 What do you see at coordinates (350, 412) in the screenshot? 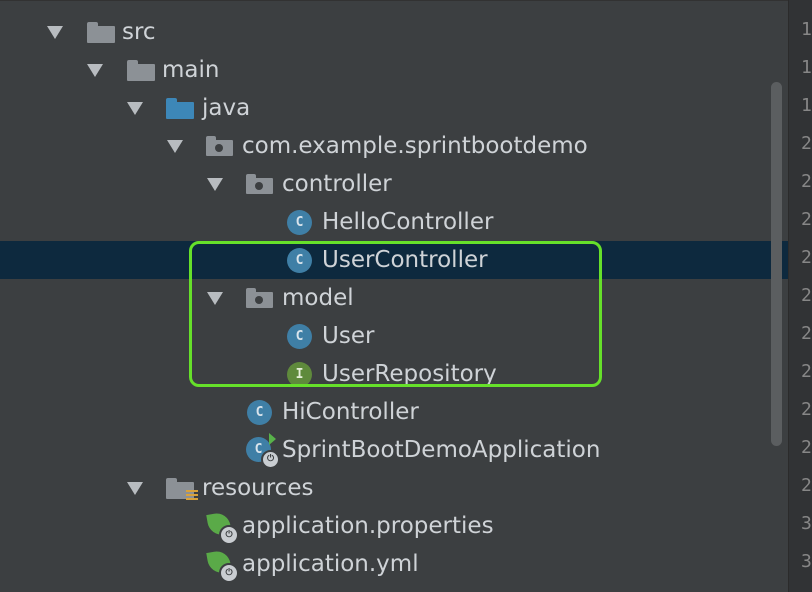
I see `tree-node-label: HiController` at bounding box center [350, 412].